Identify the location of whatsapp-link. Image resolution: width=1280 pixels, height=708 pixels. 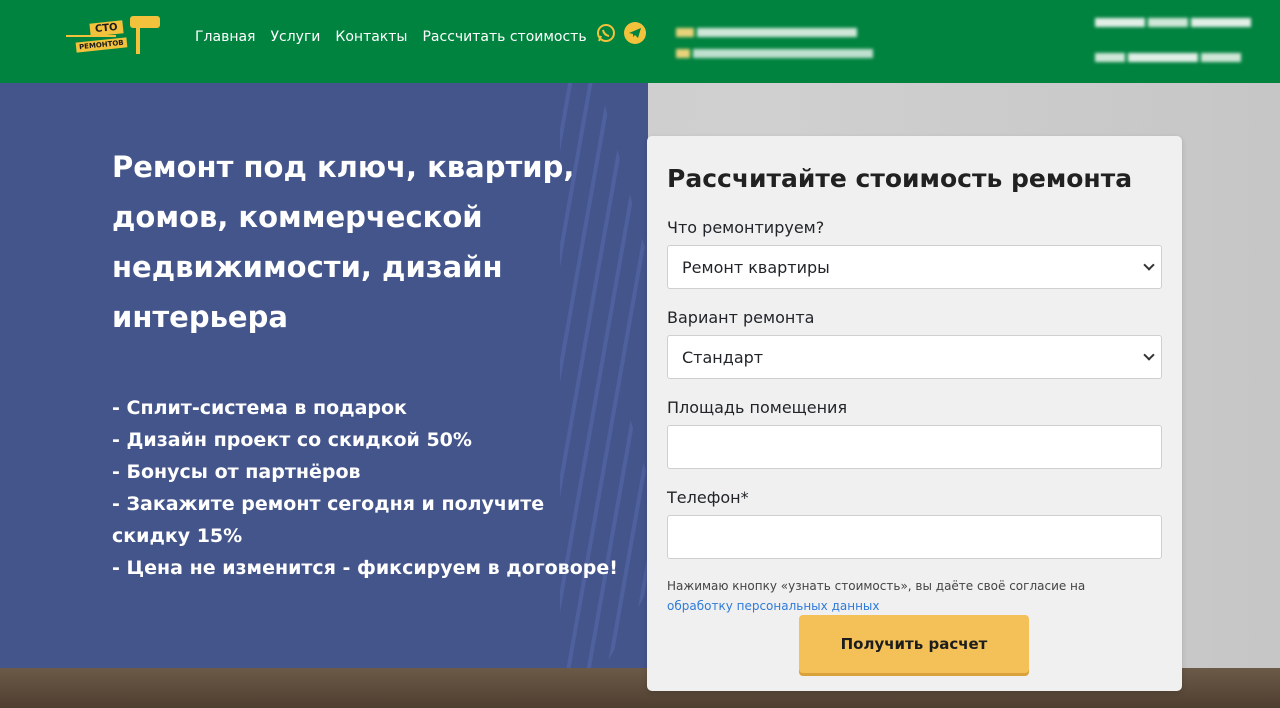
(606, 33).